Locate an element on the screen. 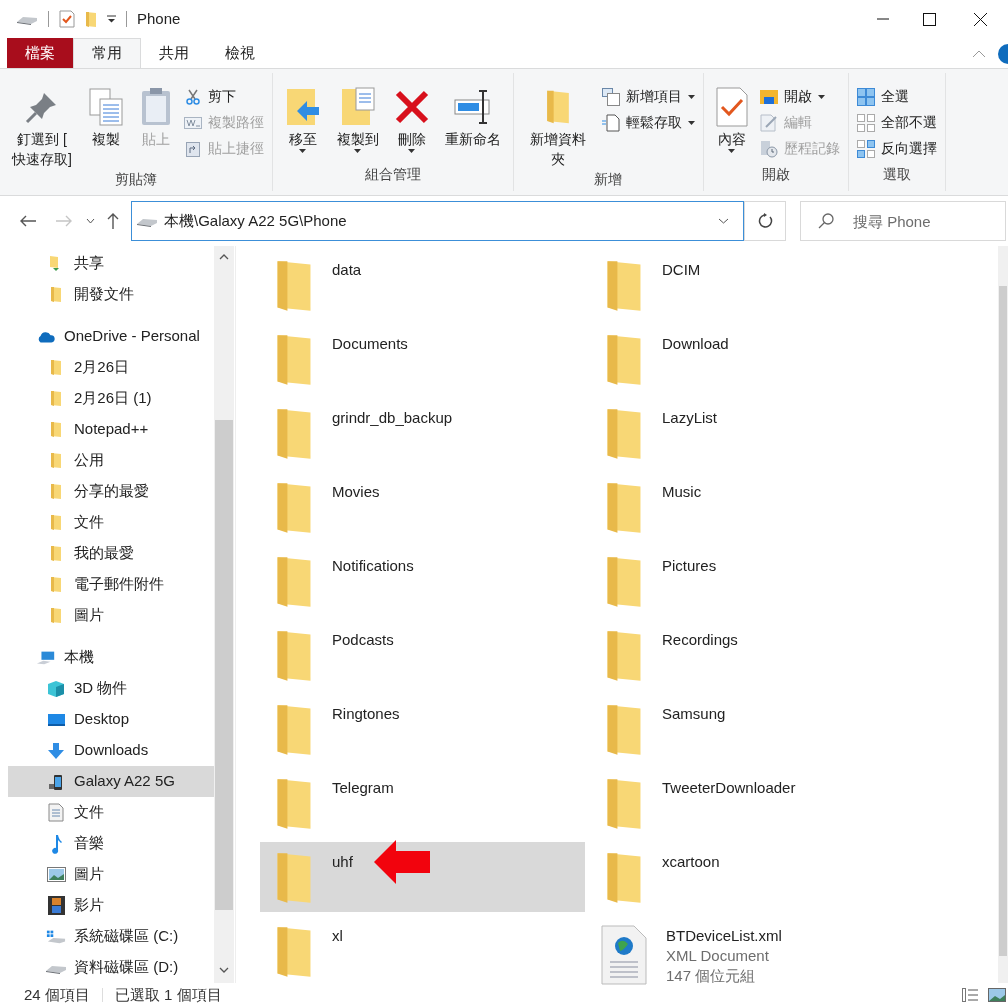 Image resolution: width=1008 pixels, height=1007 pixels. navigation-scrollbar is located at coordinates (224, 614).